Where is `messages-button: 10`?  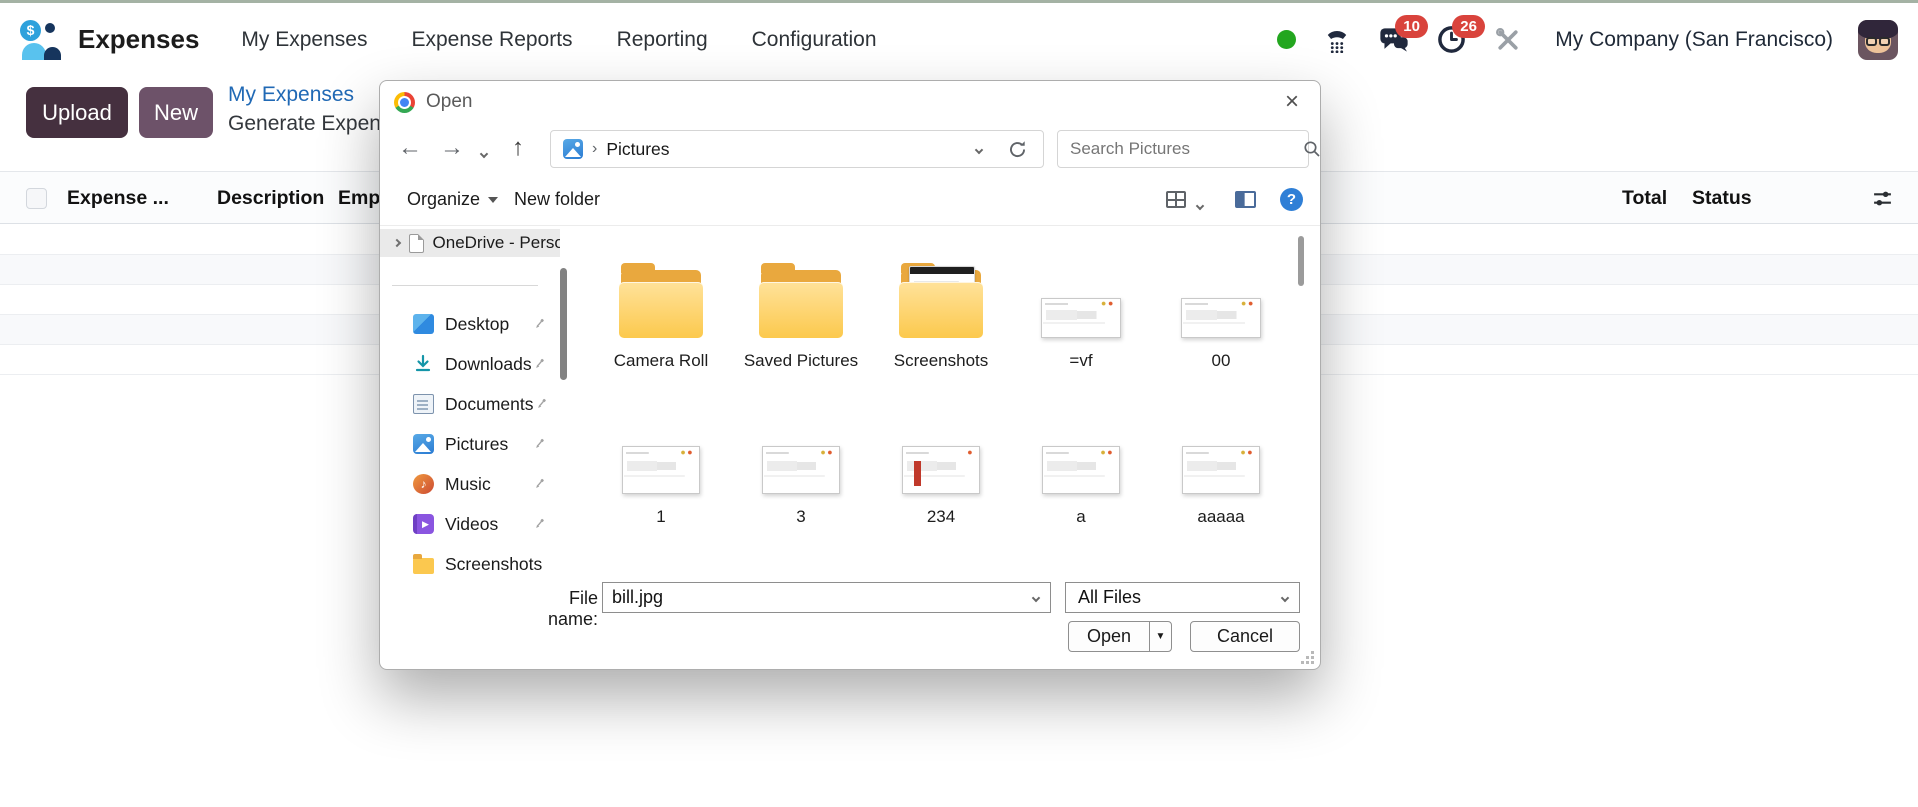 messages-button: 10 is located at coordinates (1403, 35).